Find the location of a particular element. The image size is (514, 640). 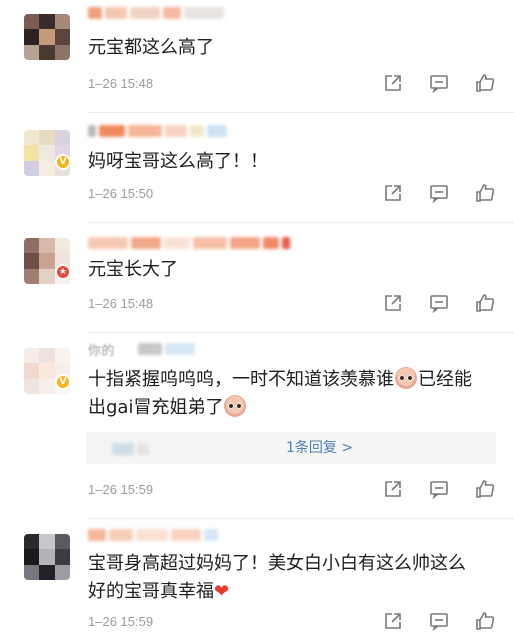

reply-preview: 1条回复 > is located at coordinates (291, 448).